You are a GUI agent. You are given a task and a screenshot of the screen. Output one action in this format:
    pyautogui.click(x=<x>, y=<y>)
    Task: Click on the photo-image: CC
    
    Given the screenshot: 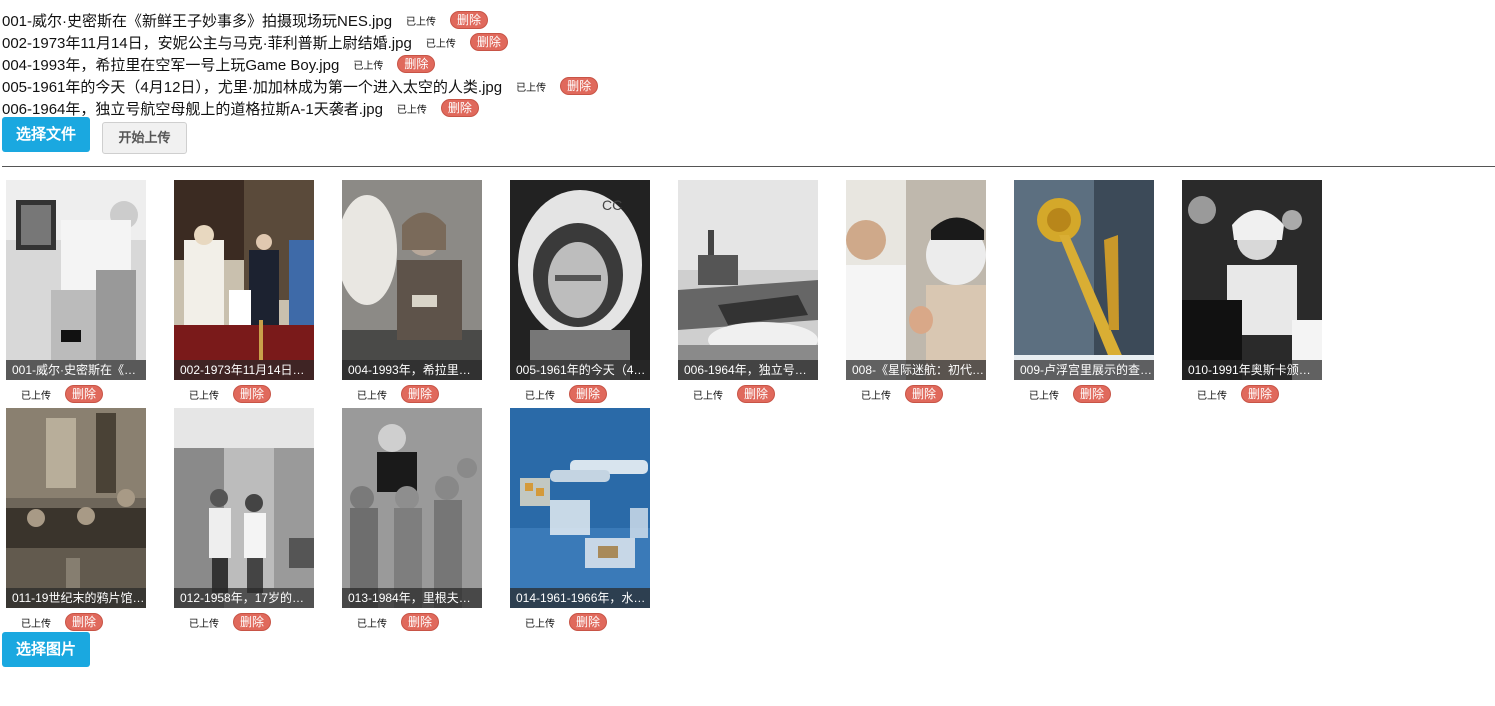 What is the action you would take?
    pyautogui.click(x=580, y=280)
    